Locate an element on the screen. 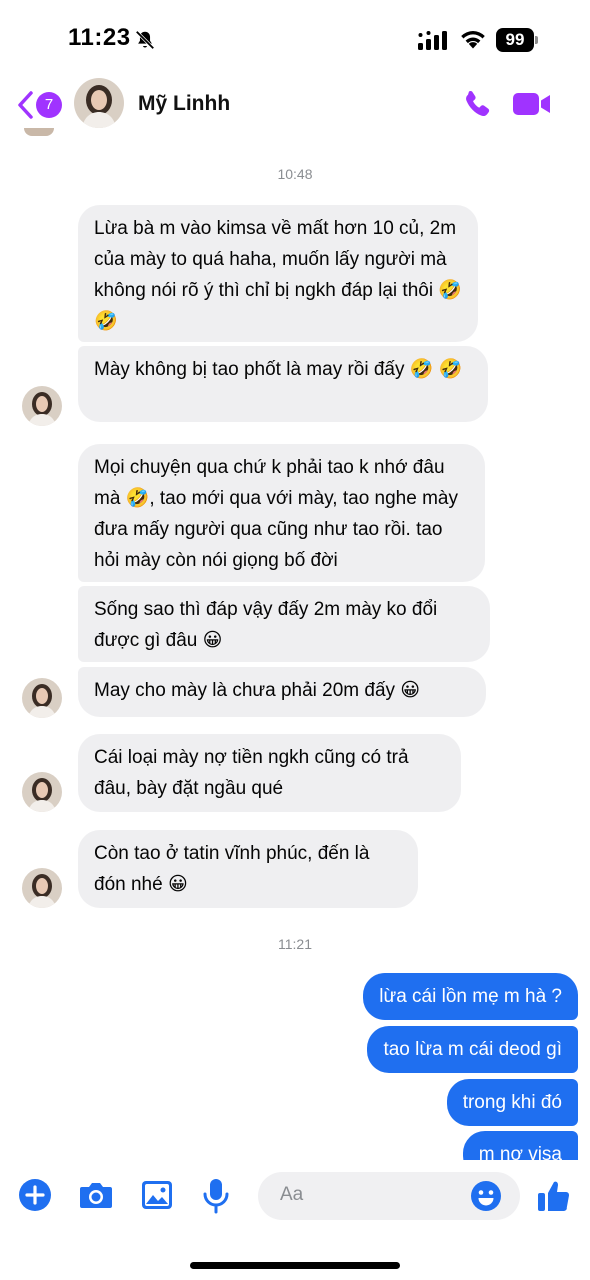  signal-icon is located at coordinates (432, 40).